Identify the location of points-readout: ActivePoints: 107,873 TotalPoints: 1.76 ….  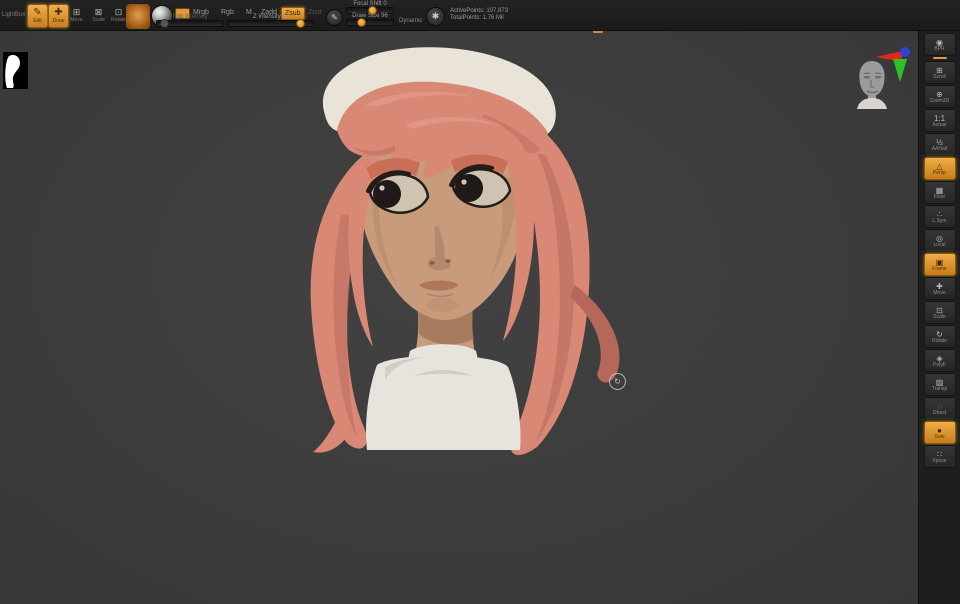
(479, 15).